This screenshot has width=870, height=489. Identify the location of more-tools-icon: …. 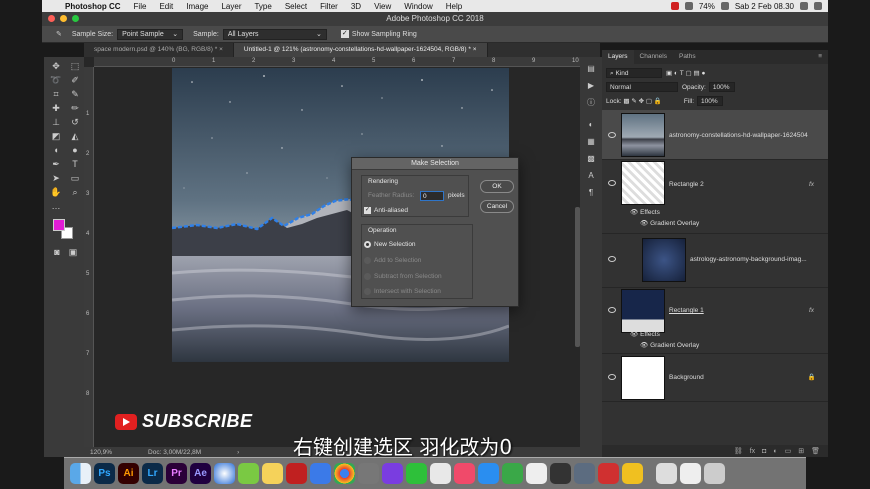
(56, 206).